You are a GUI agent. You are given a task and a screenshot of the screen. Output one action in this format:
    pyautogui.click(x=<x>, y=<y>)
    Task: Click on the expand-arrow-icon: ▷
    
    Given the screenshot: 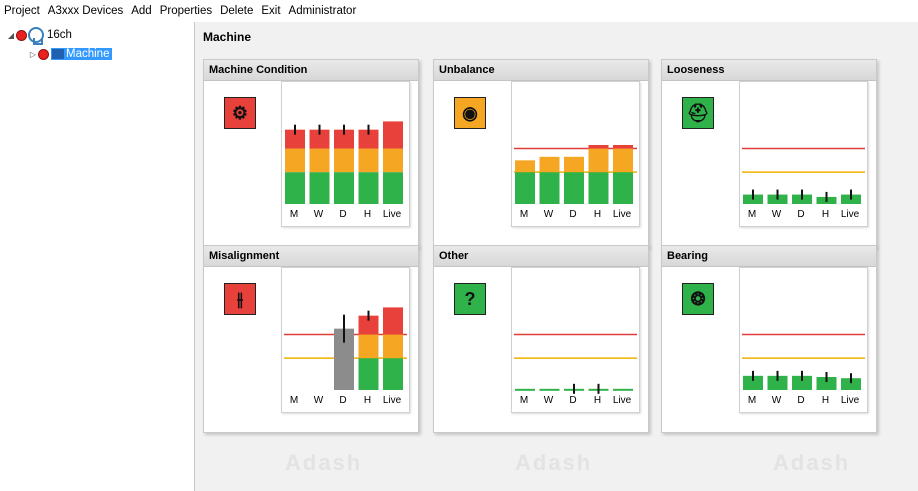 What is the action you would take?
    pyautogui.click(x=33, y=54)
    